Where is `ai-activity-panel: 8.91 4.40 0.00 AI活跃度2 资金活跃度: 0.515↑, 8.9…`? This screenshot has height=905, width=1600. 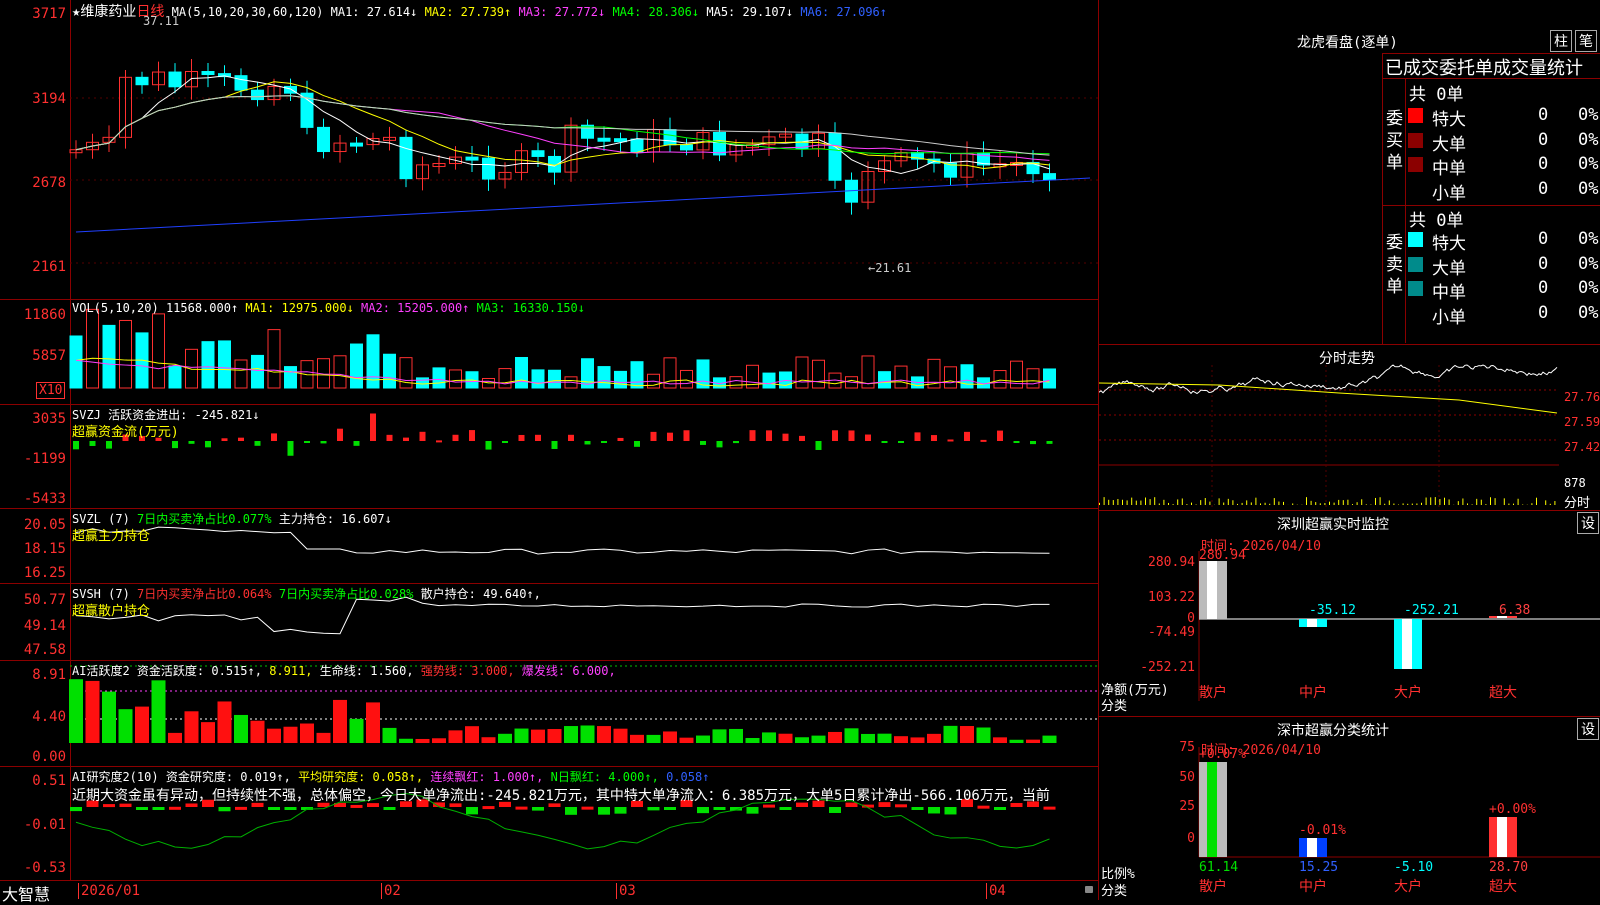
ai-activity-panel: 8.91 4.40 0.00 AI活跃度2 资金活跃度: 0.515↑, 8.9… is located at coordinates (549, 714).